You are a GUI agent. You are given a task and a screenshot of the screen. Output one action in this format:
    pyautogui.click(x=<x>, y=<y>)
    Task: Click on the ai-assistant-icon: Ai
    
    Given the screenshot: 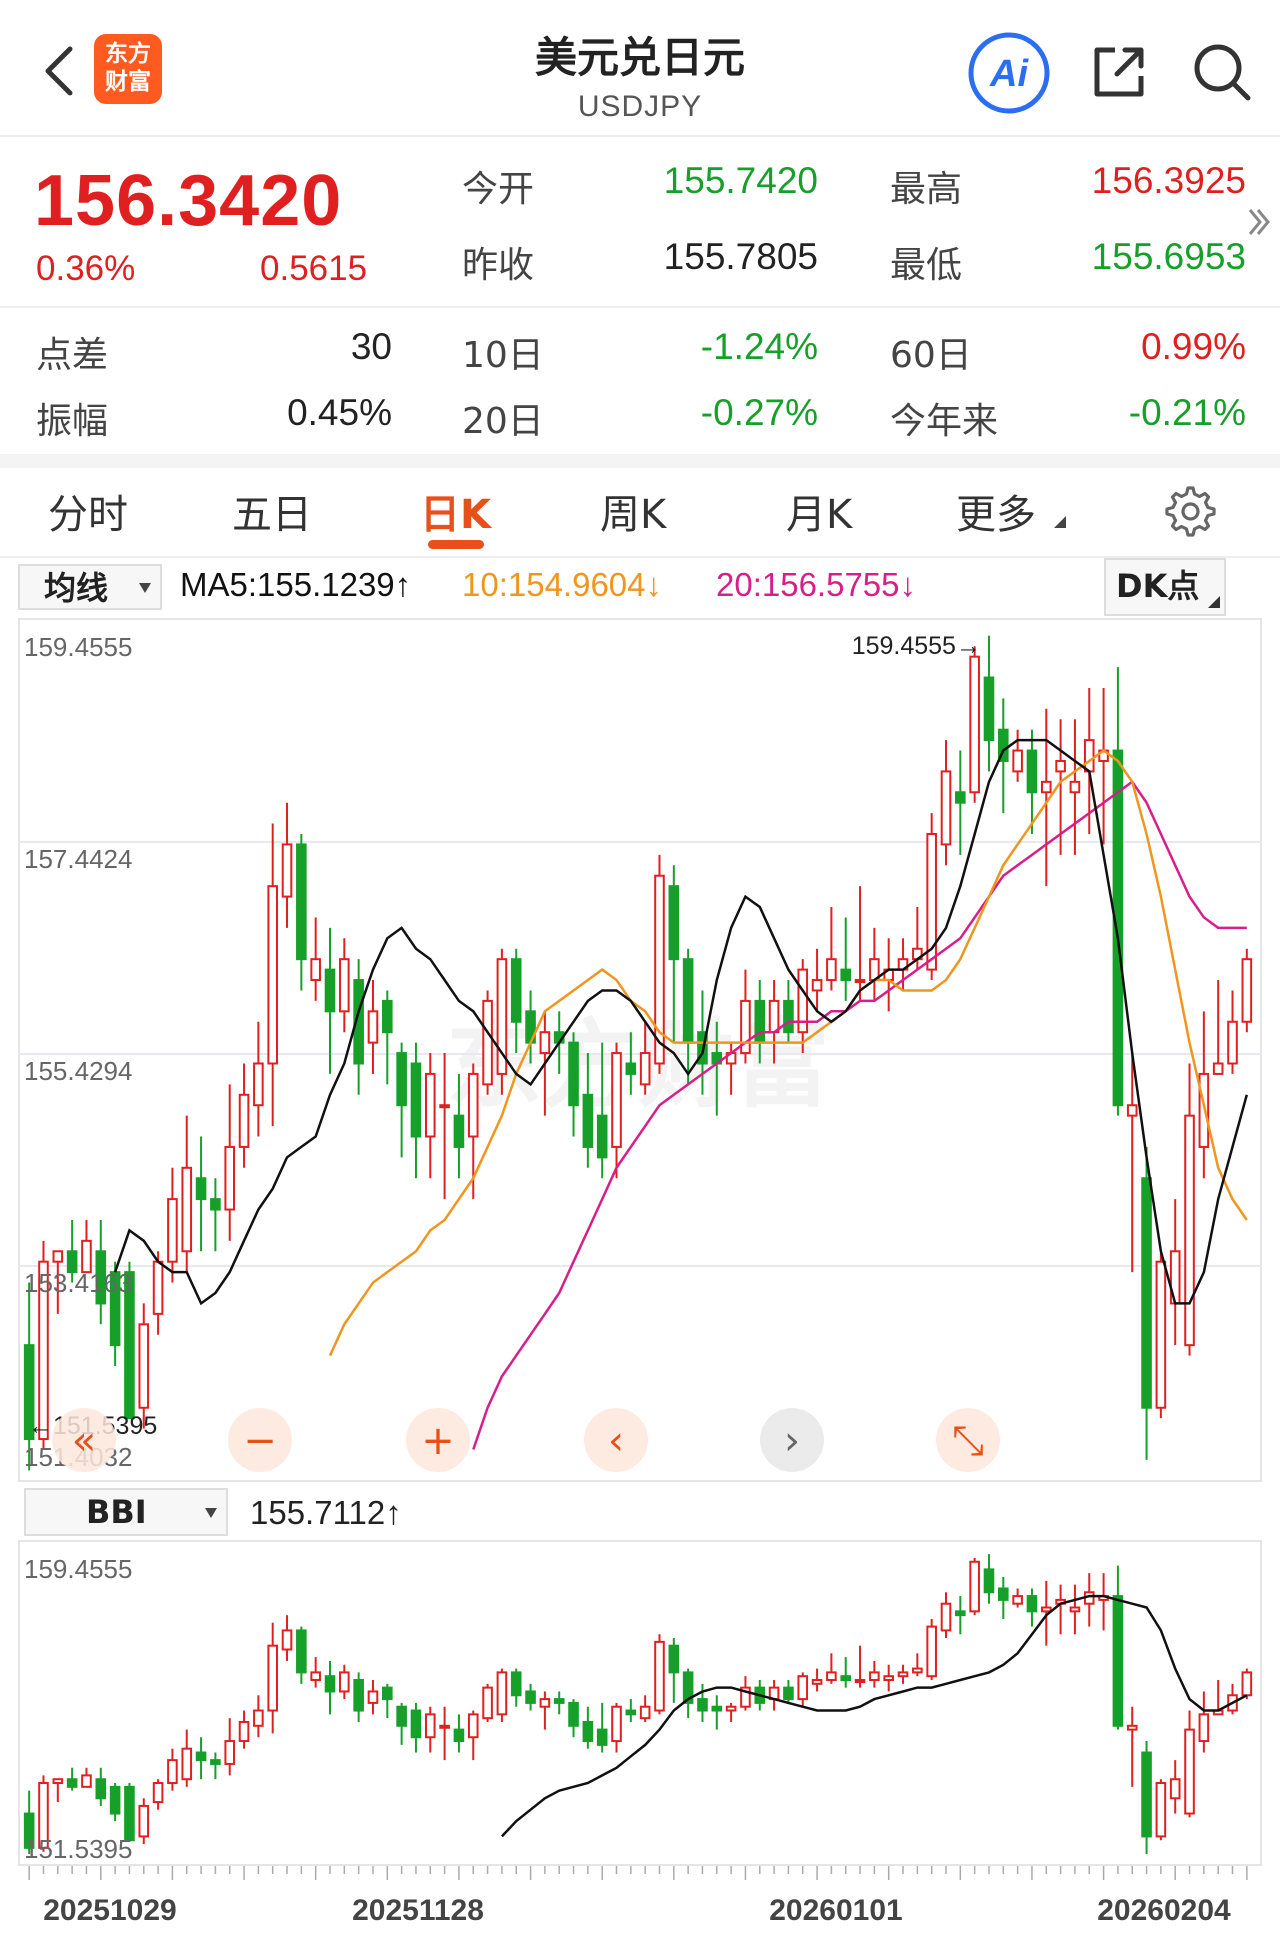 What is the action you would take?
    pyautogui.click(x=1009, y=73)
    